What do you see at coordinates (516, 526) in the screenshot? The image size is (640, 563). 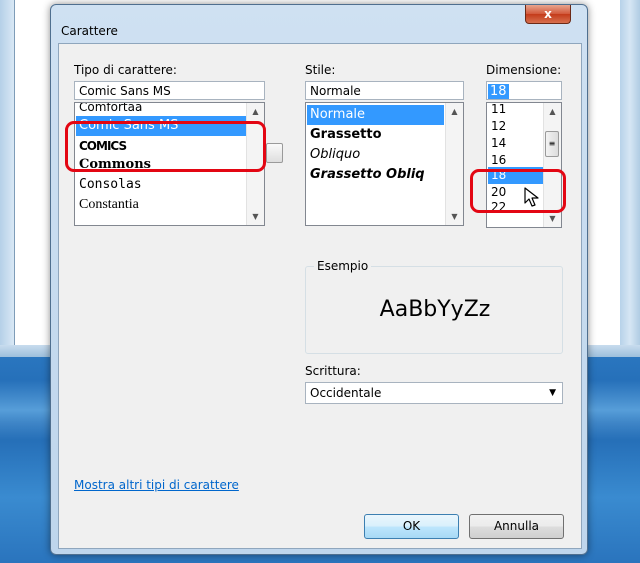 I see `cancel-button: Annulla` at bounding box center [516, 526].